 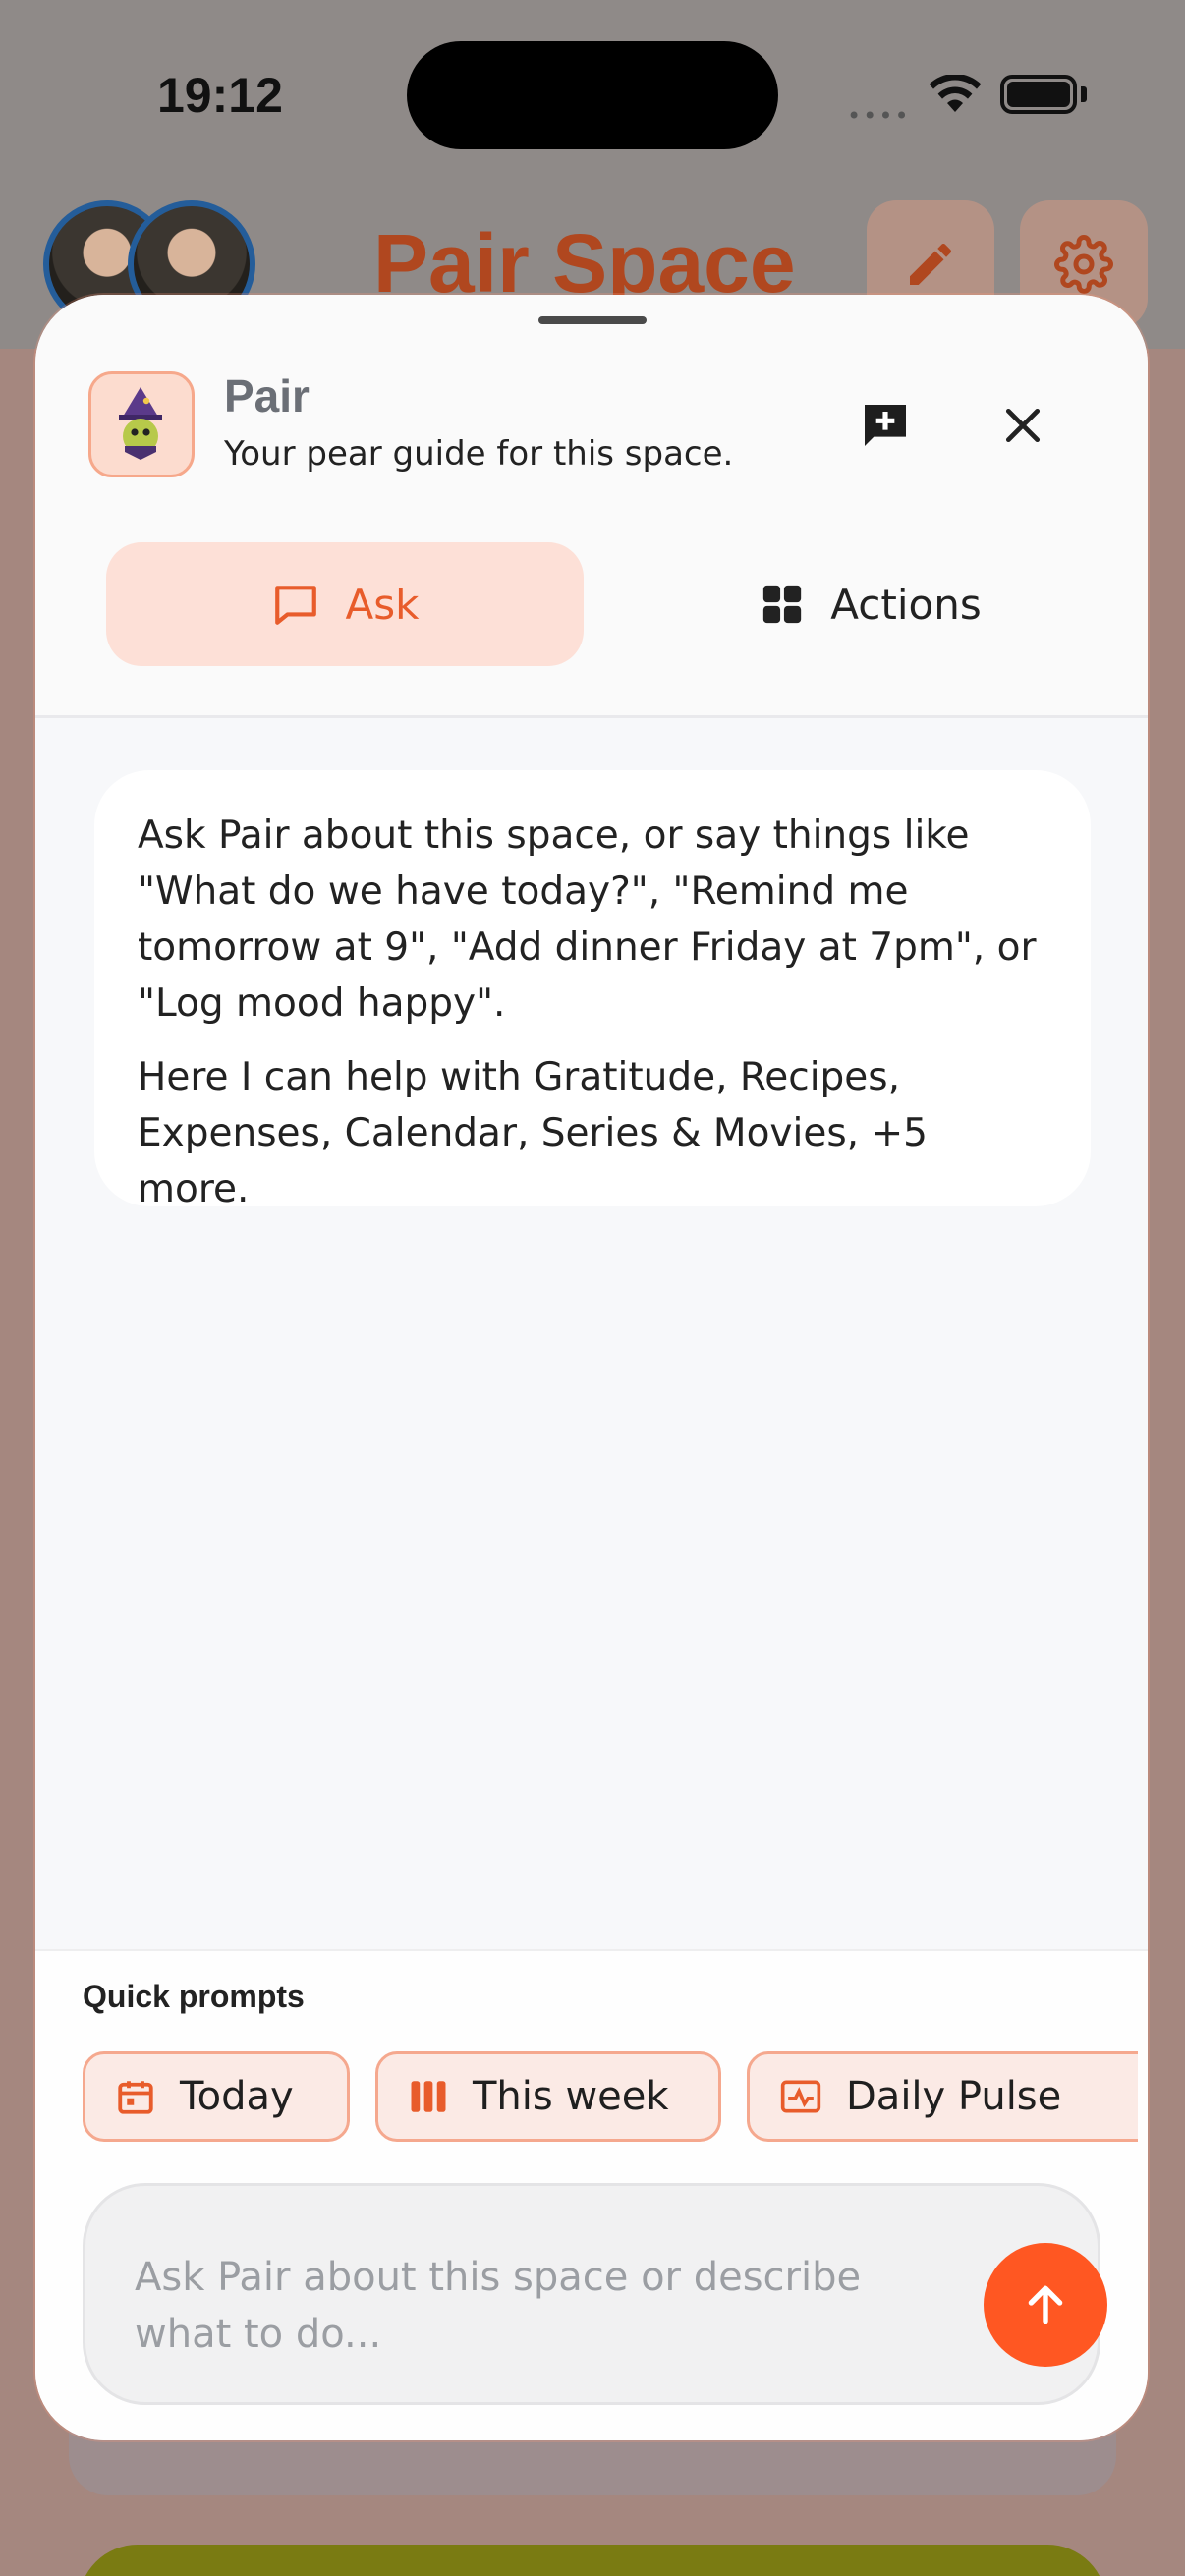 I want to click on gear-icon, so click(x=1084, y=264).